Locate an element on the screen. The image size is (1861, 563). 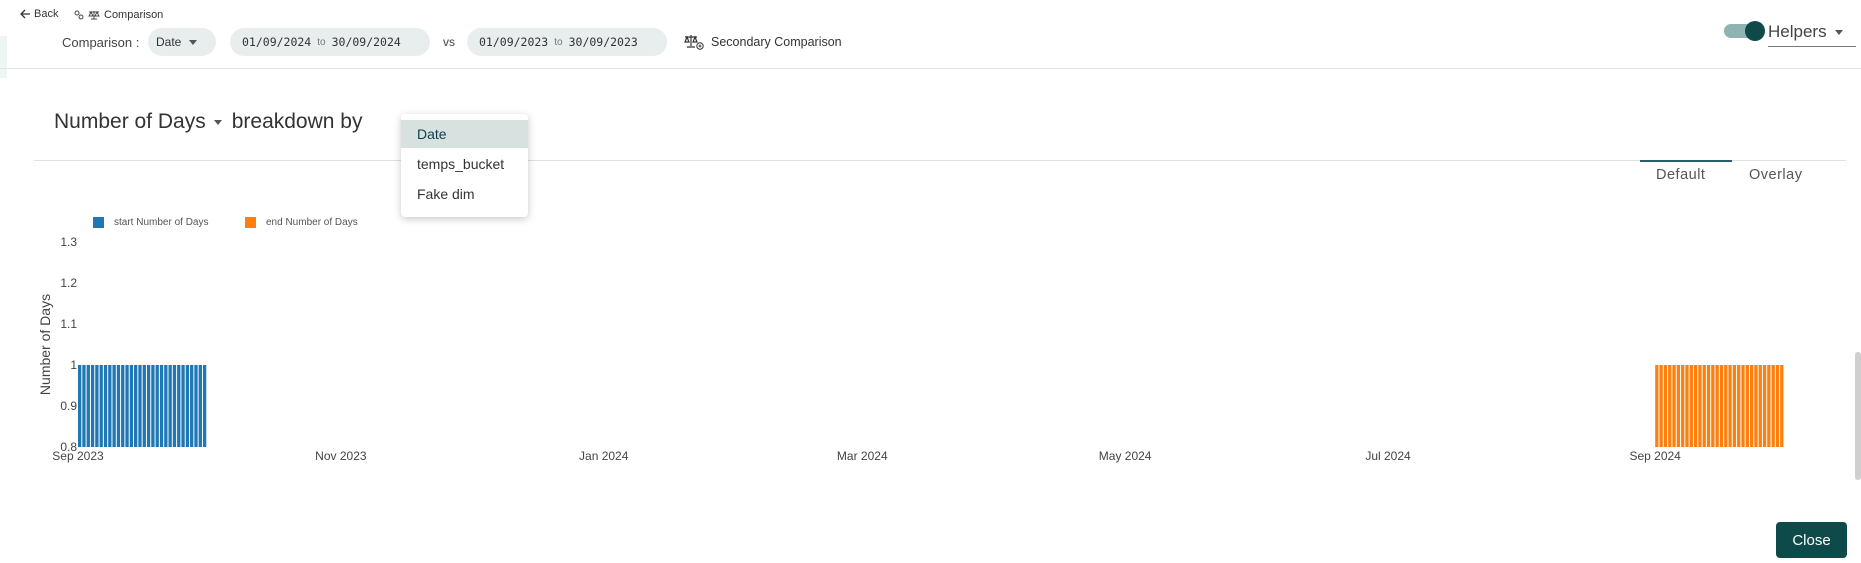
breakdown-dropdown-menu: Date temps_bucket Fake dim is located at coordinates (464, 165).